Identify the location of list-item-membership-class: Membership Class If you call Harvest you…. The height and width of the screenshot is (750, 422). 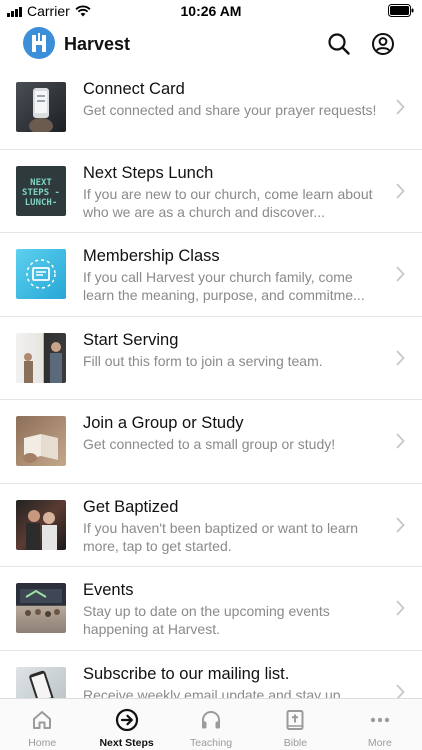
(211, 275).